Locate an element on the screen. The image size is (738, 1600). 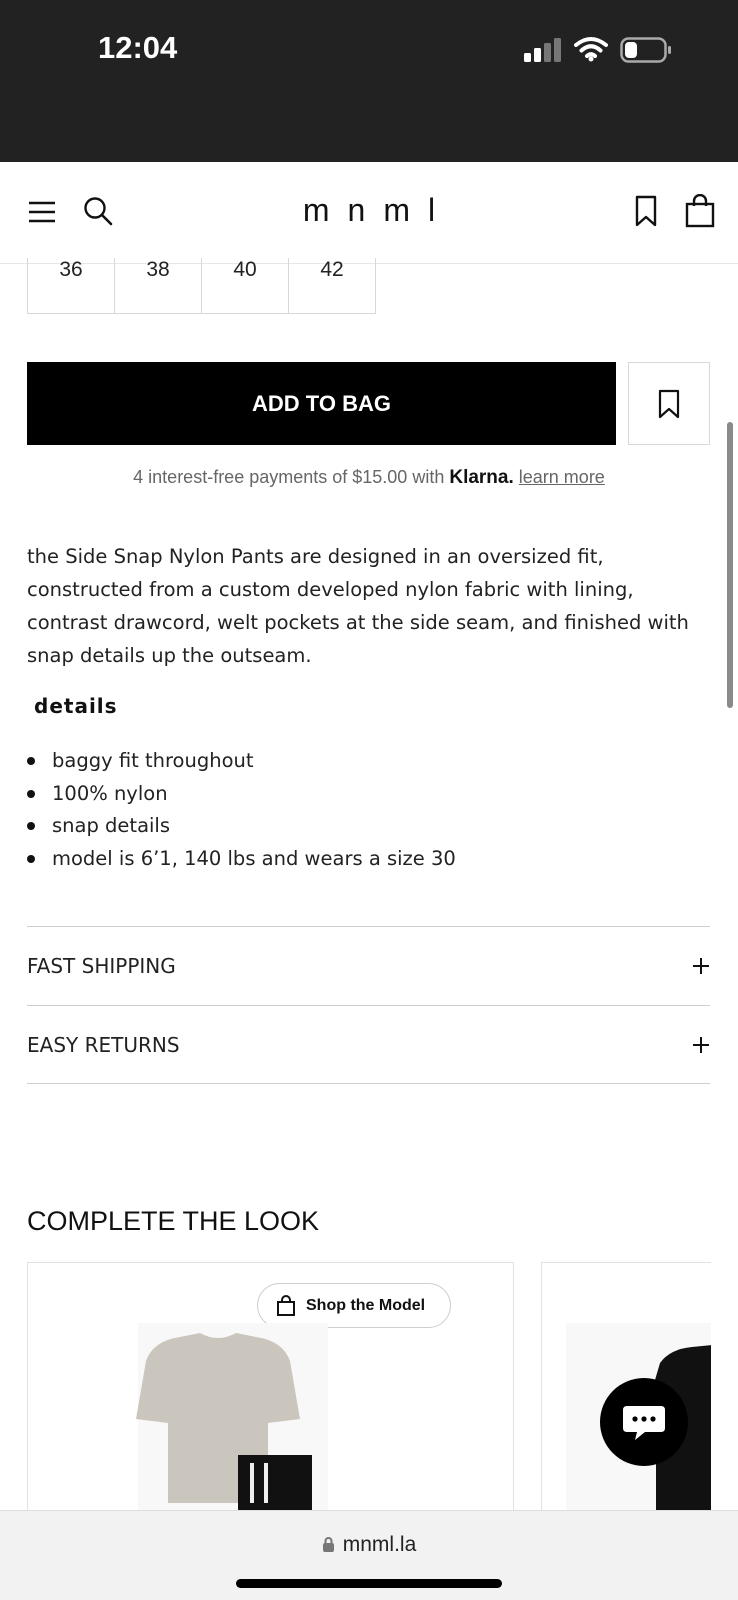
signal-icon is located at coordinates (542, 50).